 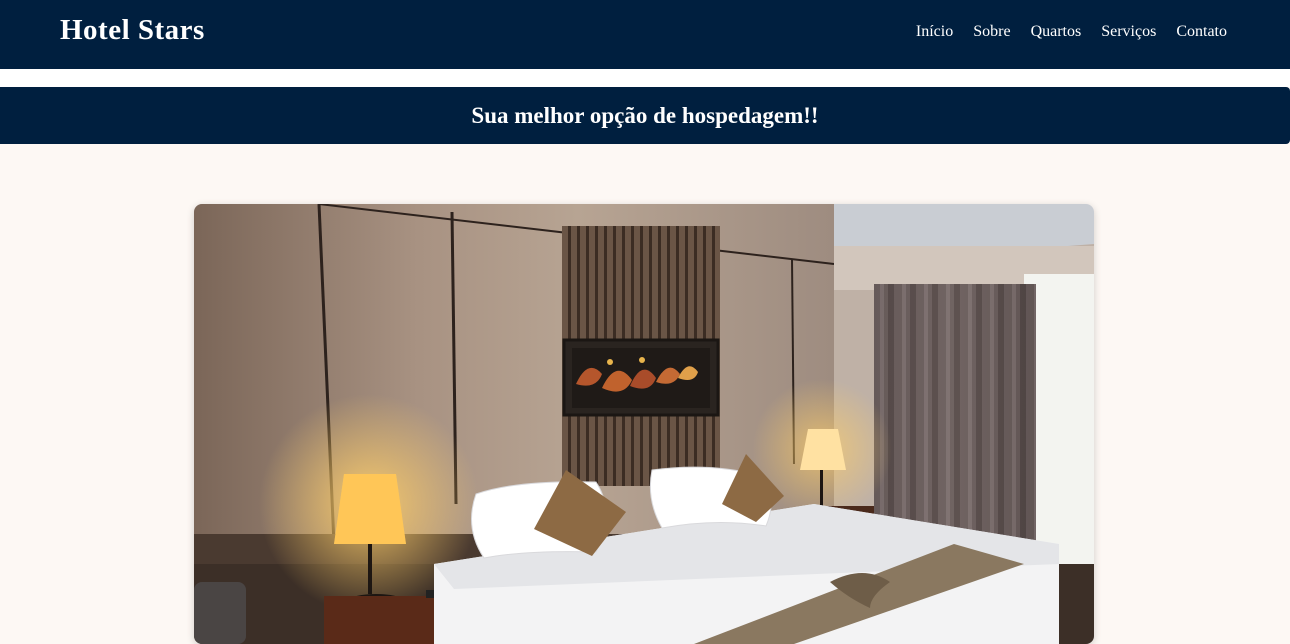 I want to click on nav-link-inicio: Início, so click(x=934, y=32).